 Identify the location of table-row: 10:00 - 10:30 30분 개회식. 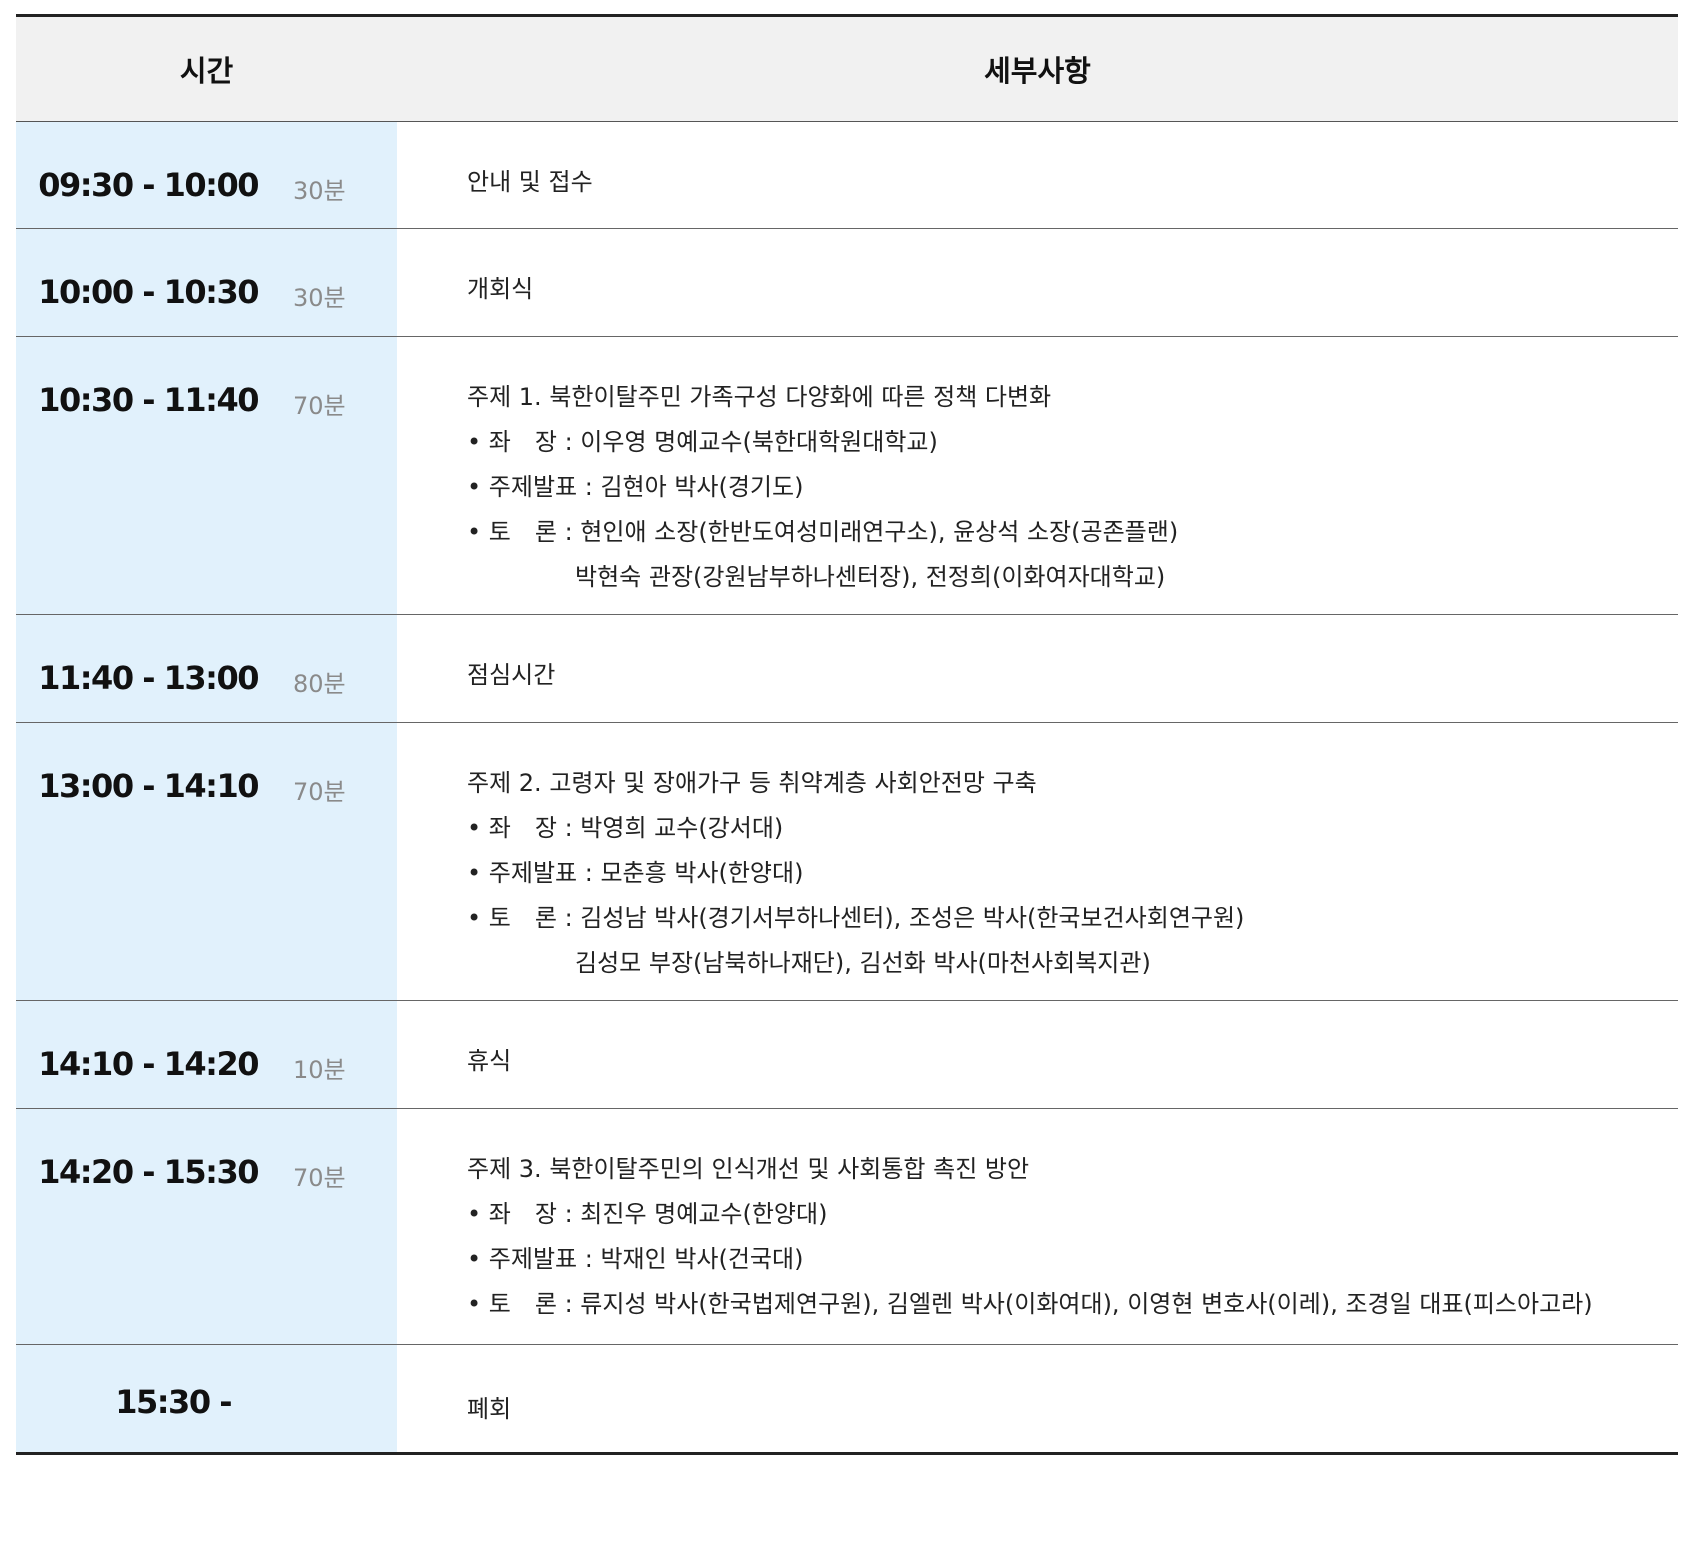
(847, 283).